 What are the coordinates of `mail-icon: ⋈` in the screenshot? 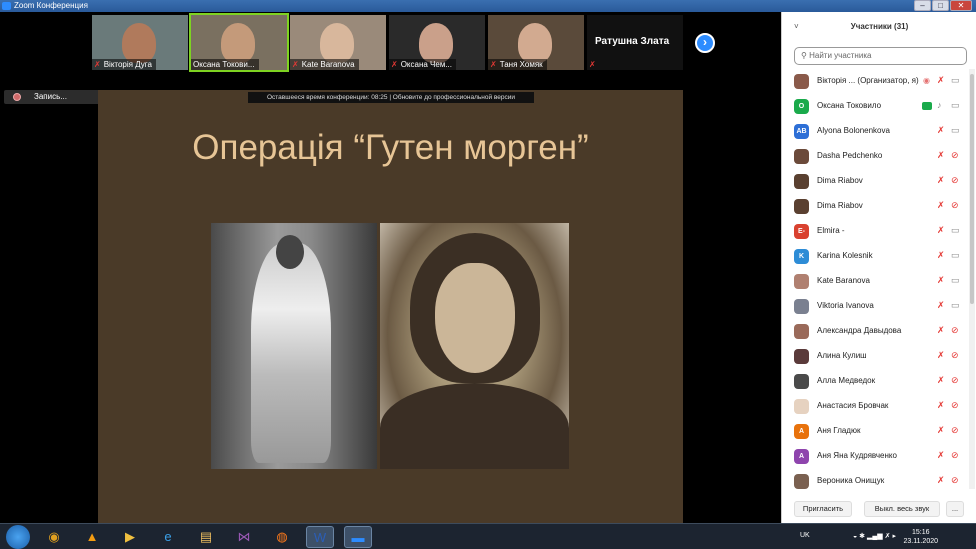 It's located at (244, 537).